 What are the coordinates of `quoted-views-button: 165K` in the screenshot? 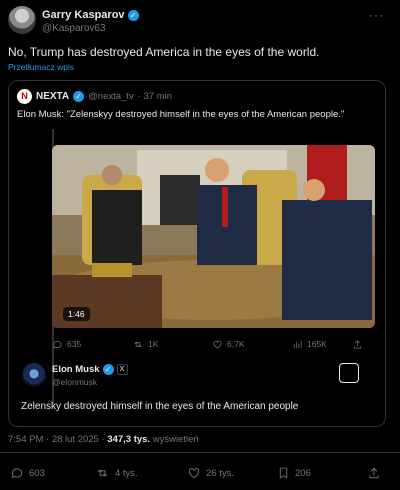 It's located at (322, 344).